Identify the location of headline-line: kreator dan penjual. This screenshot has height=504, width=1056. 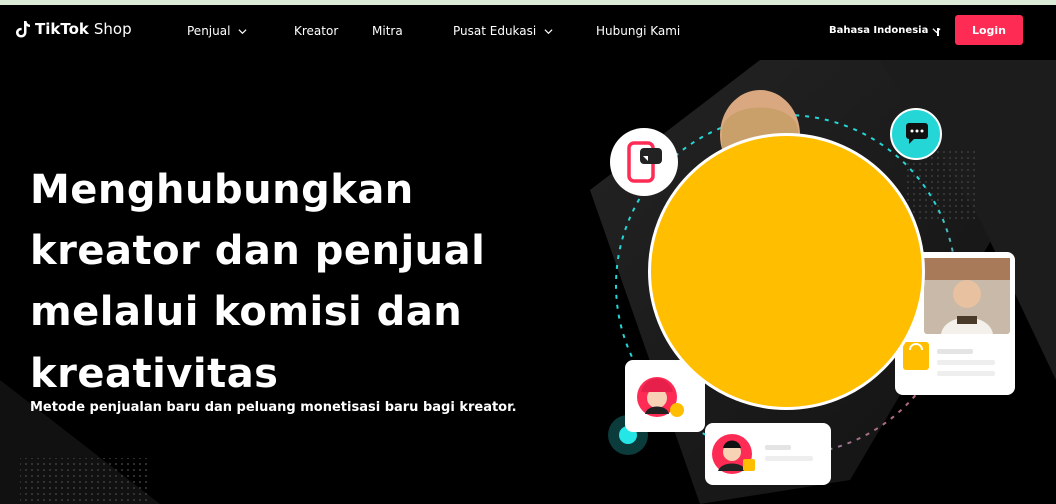
(258, 251).